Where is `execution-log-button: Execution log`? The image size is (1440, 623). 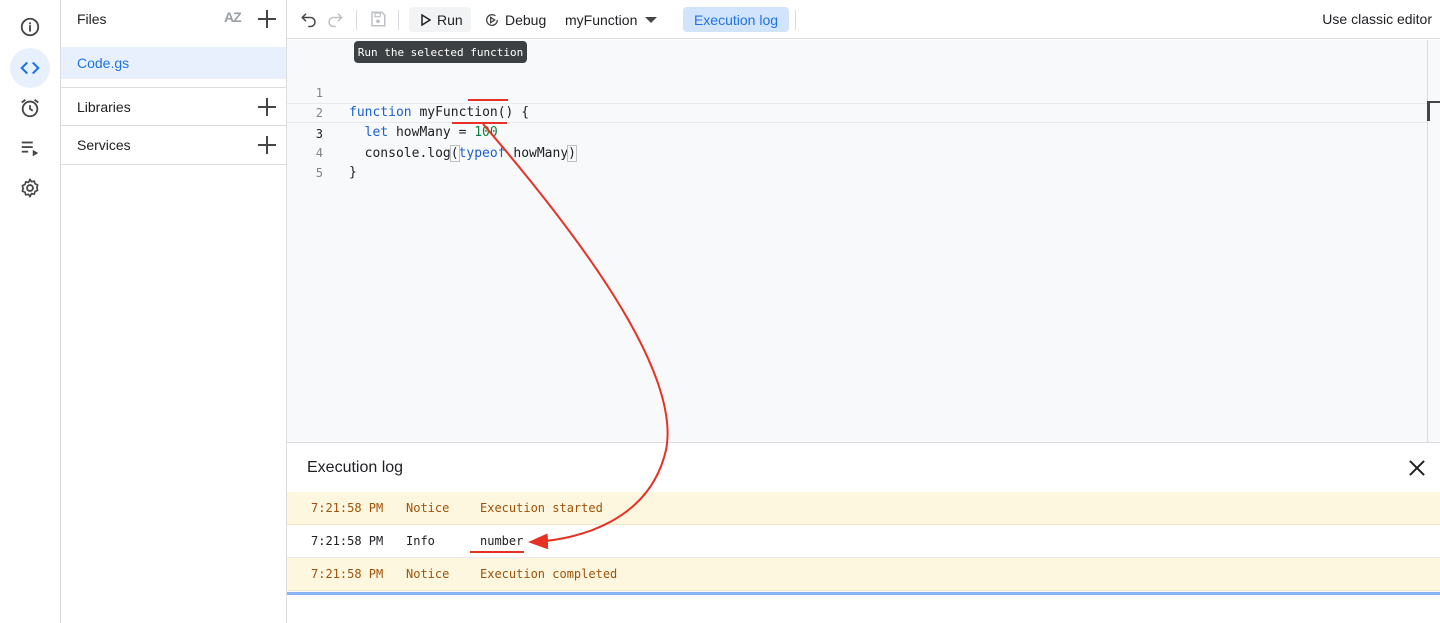
execution-log-button: Execution log is located at coordinates (736, 19).